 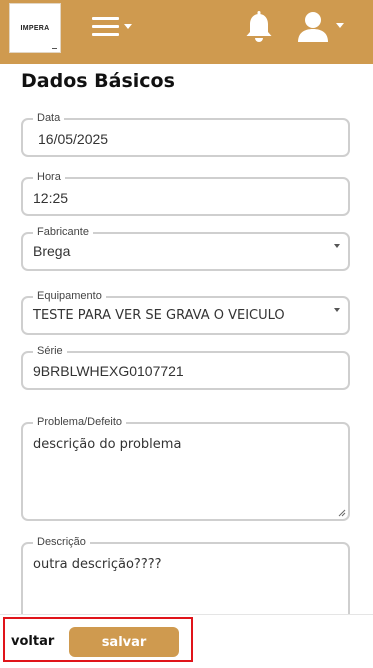 What do you see at coordinates (105, 27) in the screenshot?
I see `hamburger-menu-icon` at bounding box center [105, 27].